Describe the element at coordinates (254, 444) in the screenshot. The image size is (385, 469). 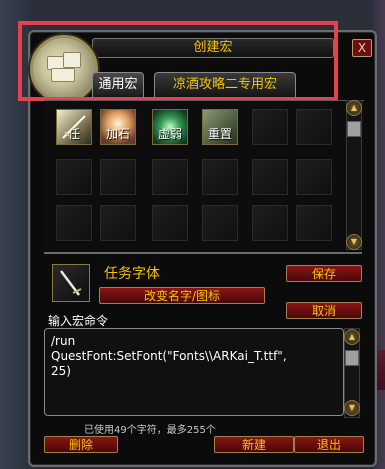
I see `new-button: 新建` at that location.